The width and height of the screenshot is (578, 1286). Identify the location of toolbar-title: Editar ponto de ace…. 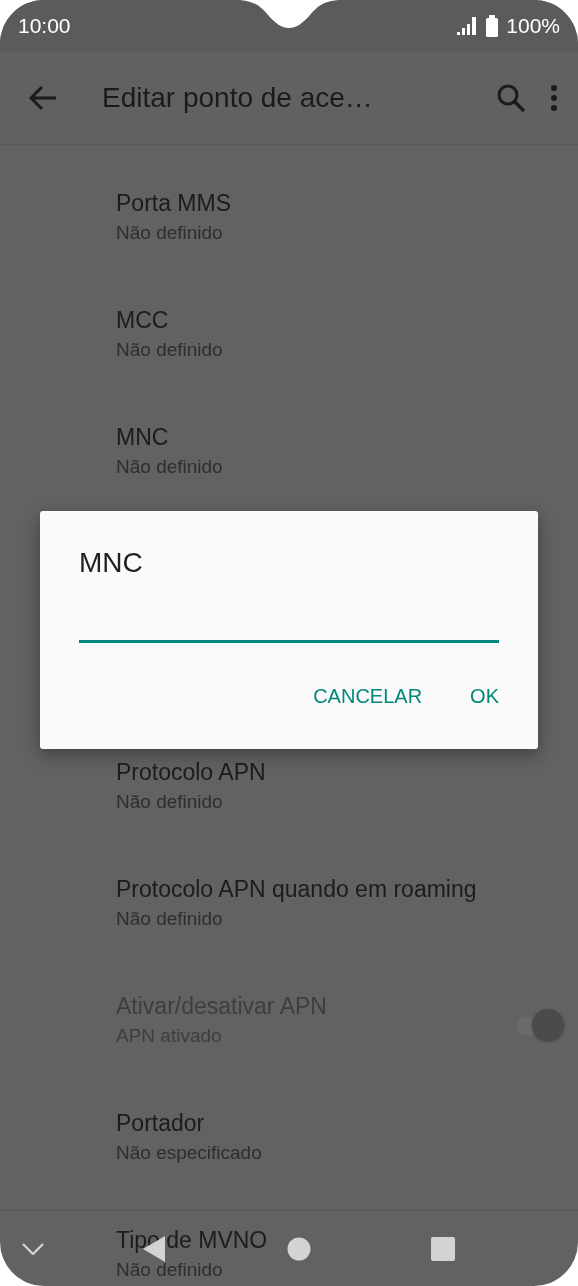
(238, 98).